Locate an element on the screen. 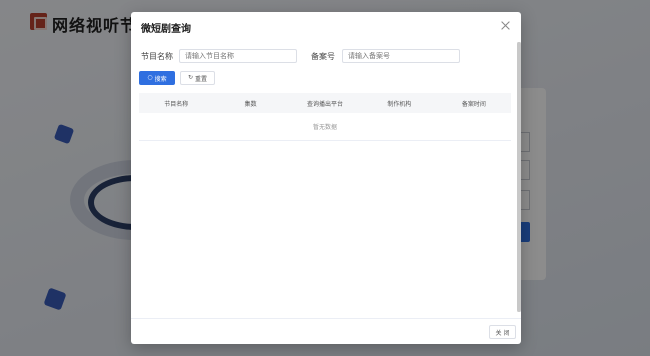 The width and height of the screenshot is (650, 356). record-number-input is located at coordinates (401, 56).